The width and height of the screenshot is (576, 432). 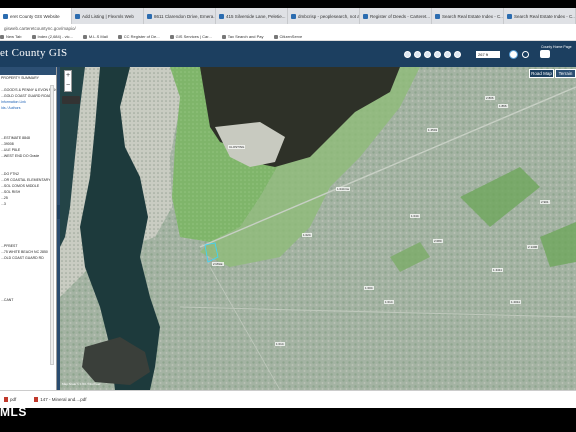 I want to click on tab-label: eret County GIS Website, so click(x=35, y=16).